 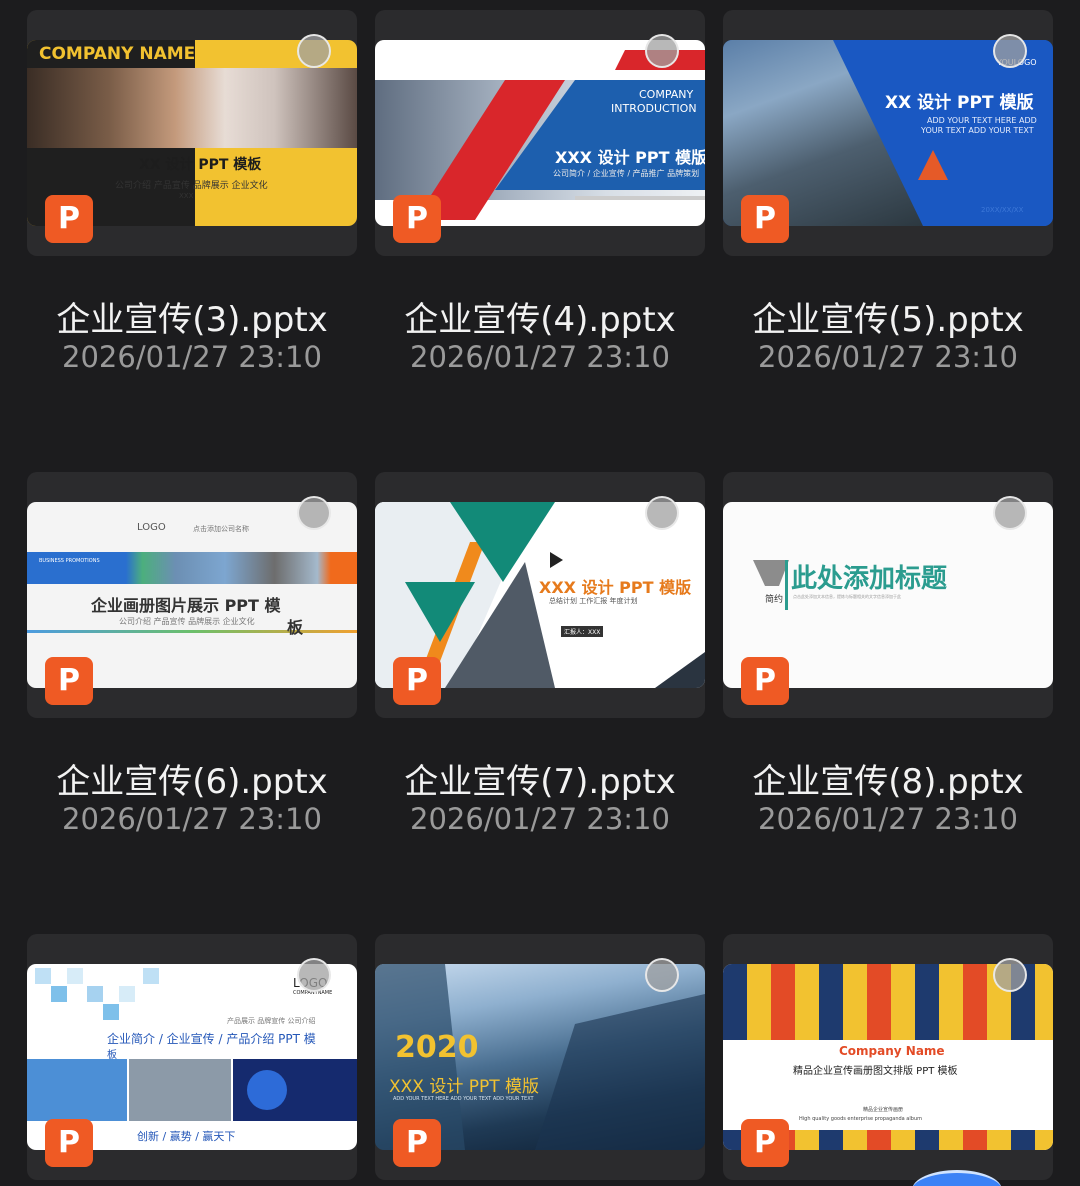 I want to click on preview-tag: 简约, so click(x=774, y=600).